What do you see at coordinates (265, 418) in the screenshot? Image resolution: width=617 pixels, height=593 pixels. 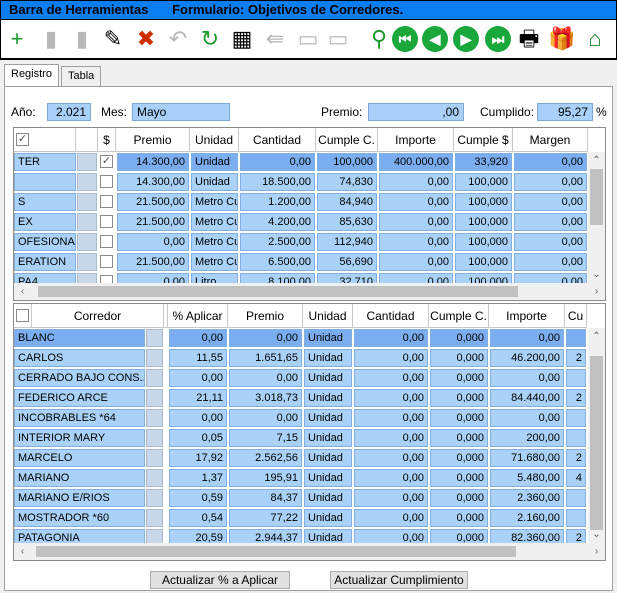 I see `grid2-premio-cell: 0,00` at bounding box center [265, 418].